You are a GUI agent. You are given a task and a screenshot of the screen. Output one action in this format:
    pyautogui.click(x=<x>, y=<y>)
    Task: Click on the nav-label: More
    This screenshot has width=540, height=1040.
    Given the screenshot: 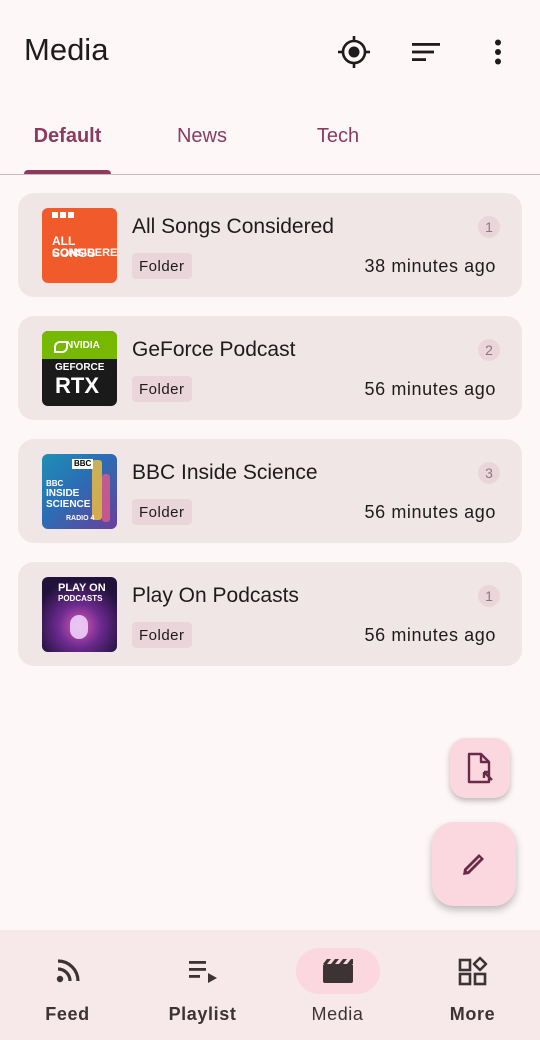 What is the action you would take?
    pyautogui.click(x=472, y=1014)
    